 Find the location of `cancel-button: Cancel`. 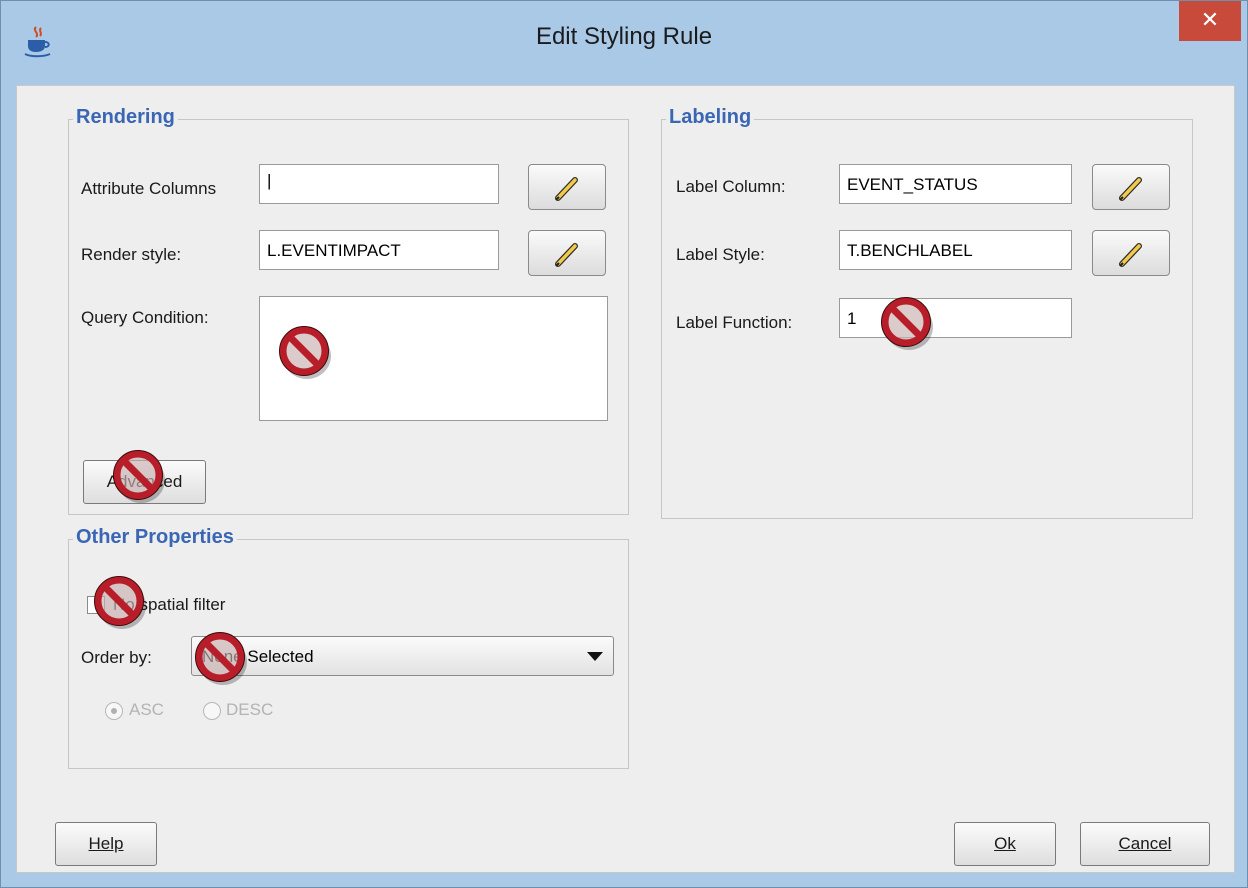

cancel-button: Cancel is located at coordinates (1145, 844).